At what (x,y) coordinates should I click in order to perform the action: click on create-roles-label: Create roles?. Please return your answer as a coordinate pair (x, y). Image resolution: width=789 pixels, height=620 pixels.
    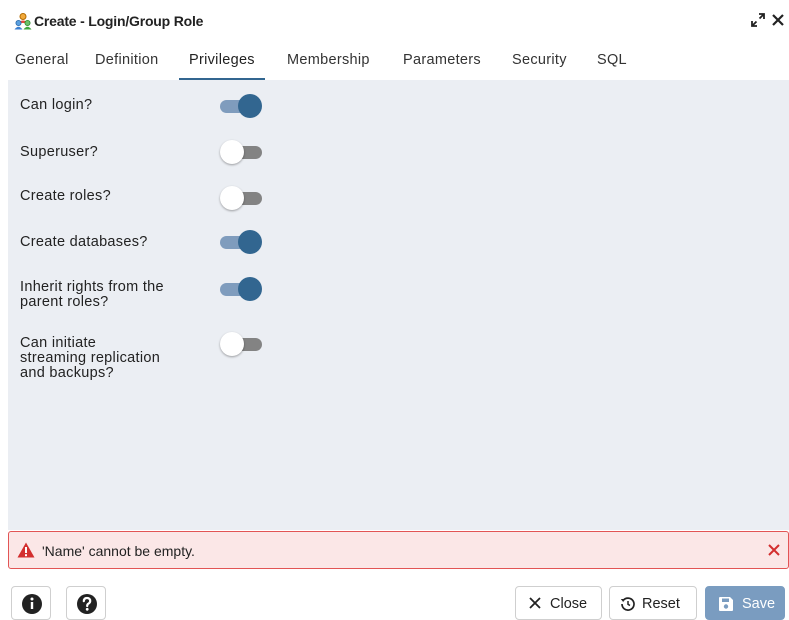
    Looking at the image, I should click on (65, 196).